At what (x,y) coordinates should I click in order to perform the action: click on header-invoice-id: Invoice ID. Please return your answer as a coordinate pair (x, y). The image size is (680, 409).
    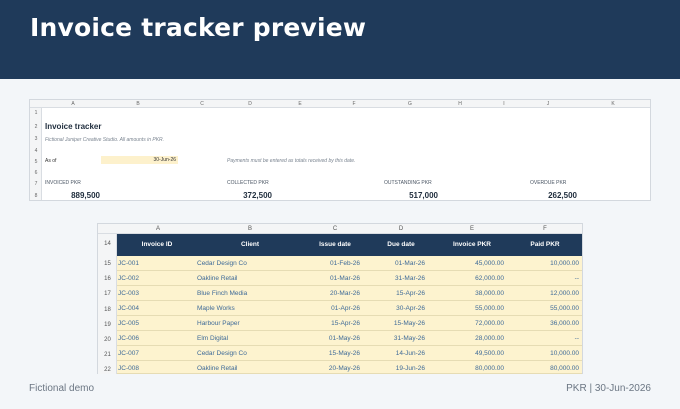
    Looking at the image, I should click on (157, 245).